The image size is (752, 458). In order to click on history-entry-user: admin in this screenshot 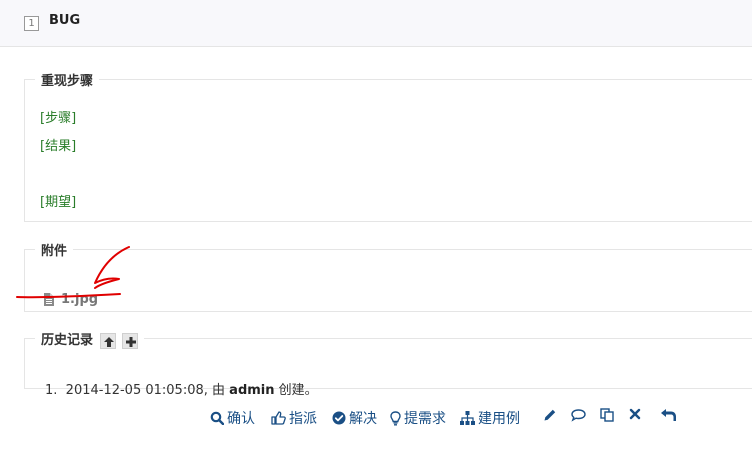, I will do `click(252, 390)`.